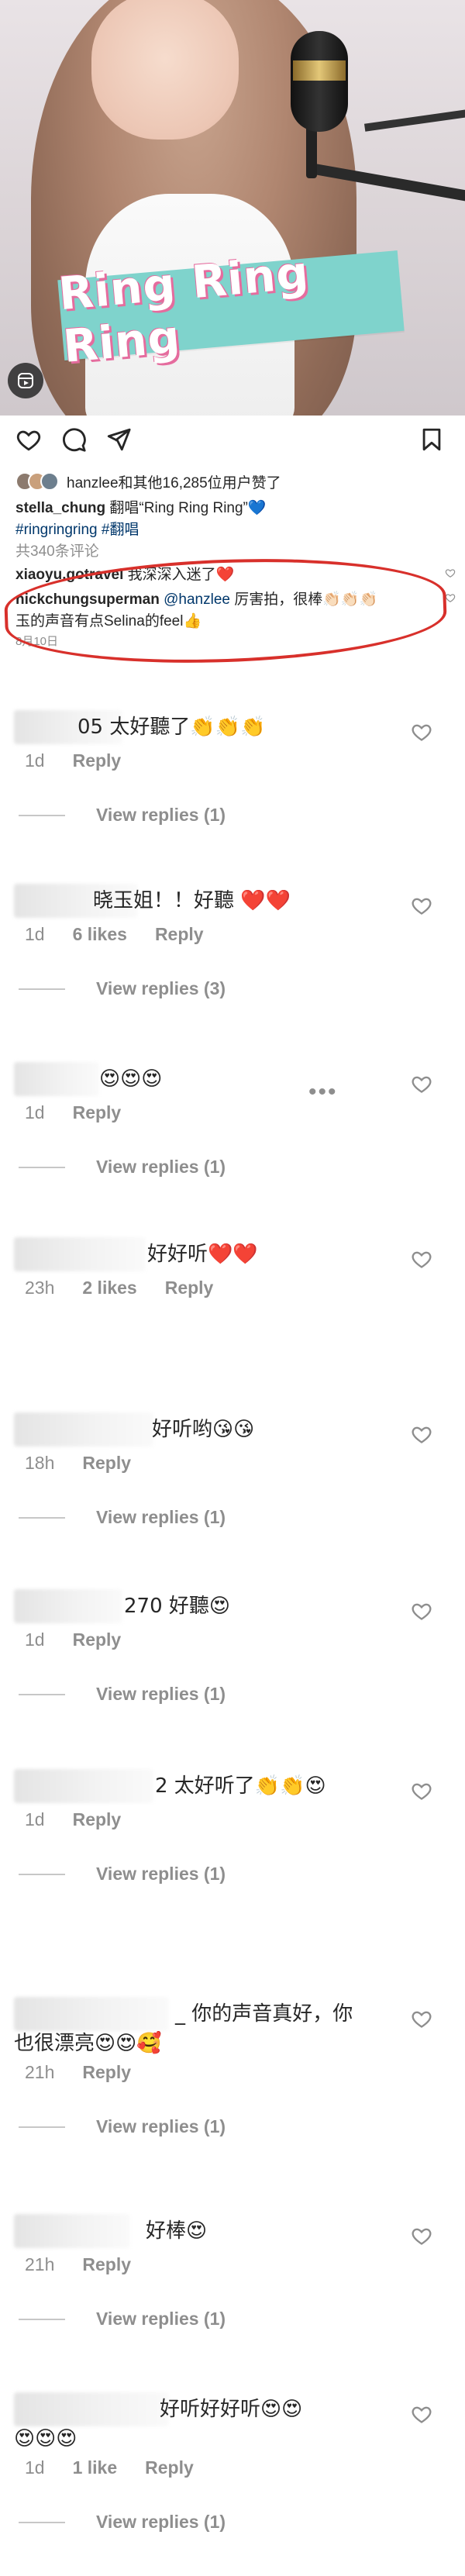 This screenshot has height=2576, width=465. I want to click on view-replies-link: View replies (3), so click(122, 988).